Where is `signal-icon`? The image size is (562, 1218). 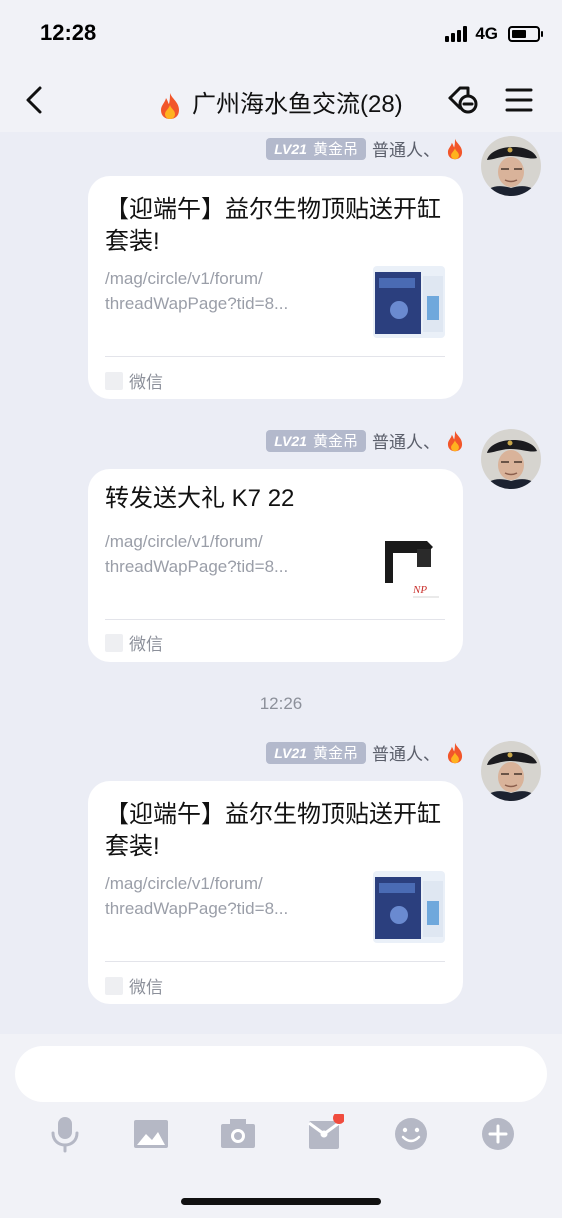
signal-icon is located at coordinates (456, 34).